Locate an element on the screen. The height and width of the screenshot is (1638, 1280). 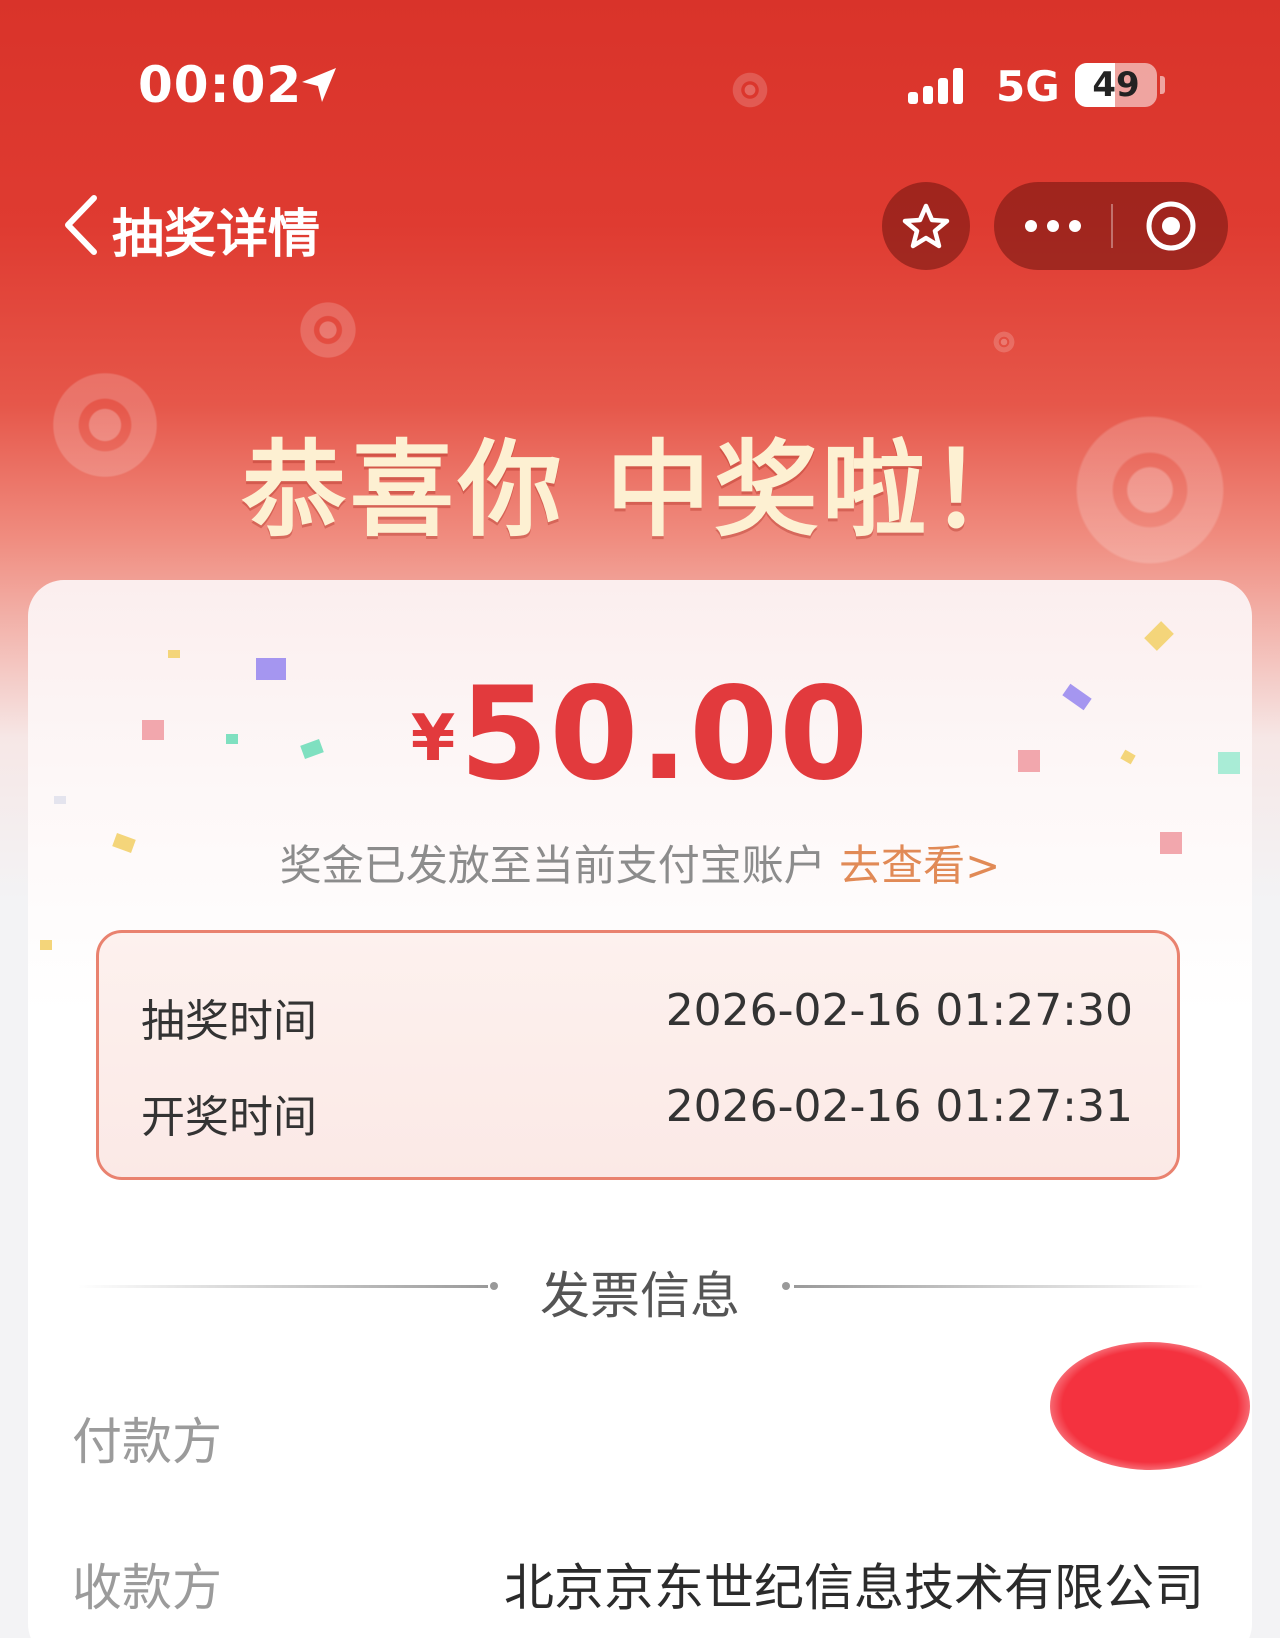
invoice-section-title: 发票信息 is located at coordinates (640, 1296).